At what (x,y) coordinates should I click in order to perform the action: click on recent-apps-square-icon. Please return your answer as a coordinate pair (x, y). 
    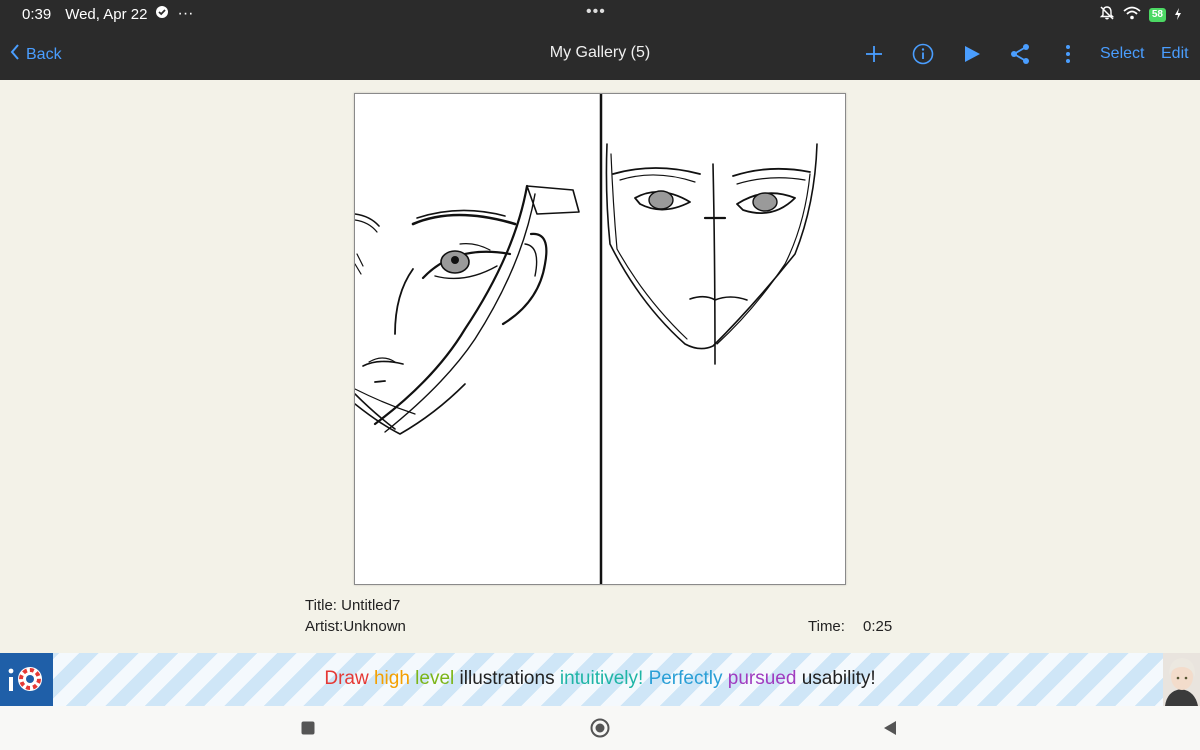
    Looking at the image, I should click on (308, 730).